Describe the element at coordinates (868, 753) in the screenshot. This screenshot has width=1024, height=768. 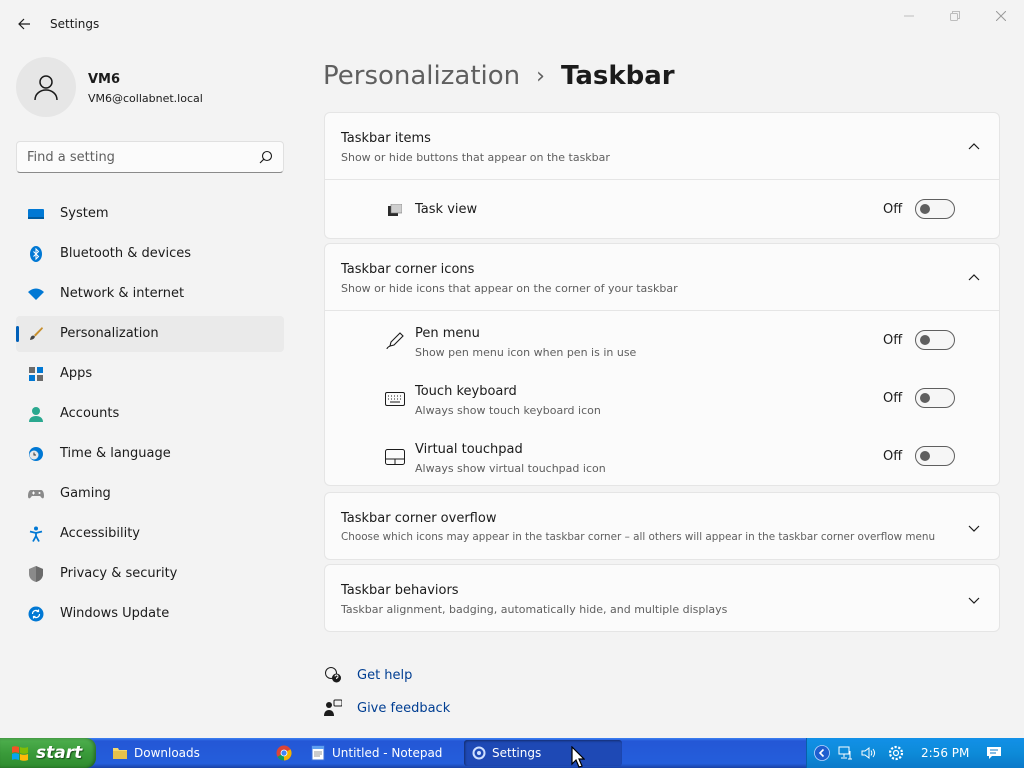
I see `volume-icon` at that location.